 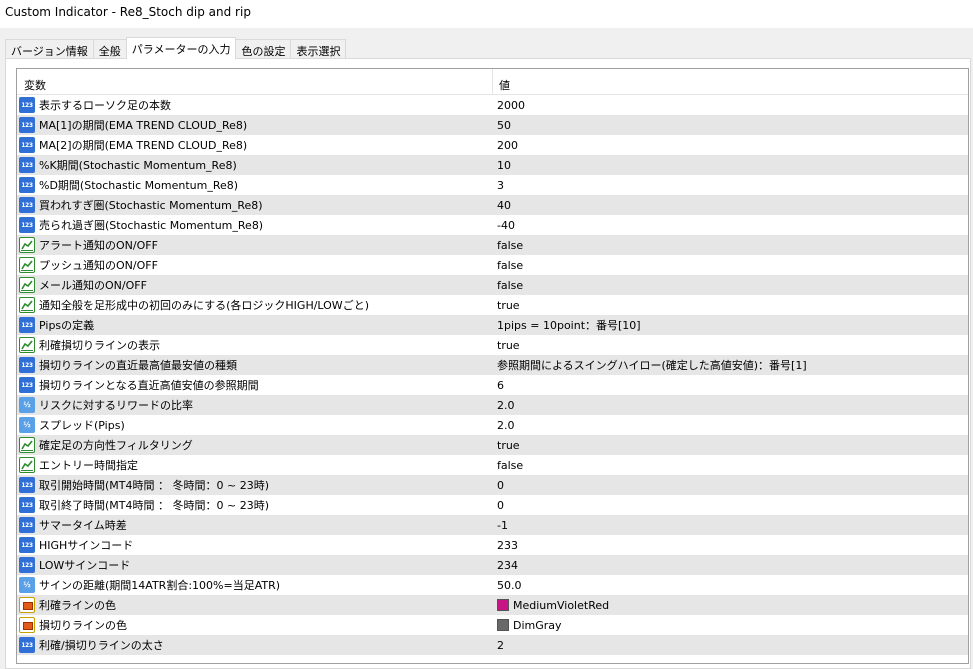 I want to click on parameter-value-cell: 40, so click(x=730, y=205).